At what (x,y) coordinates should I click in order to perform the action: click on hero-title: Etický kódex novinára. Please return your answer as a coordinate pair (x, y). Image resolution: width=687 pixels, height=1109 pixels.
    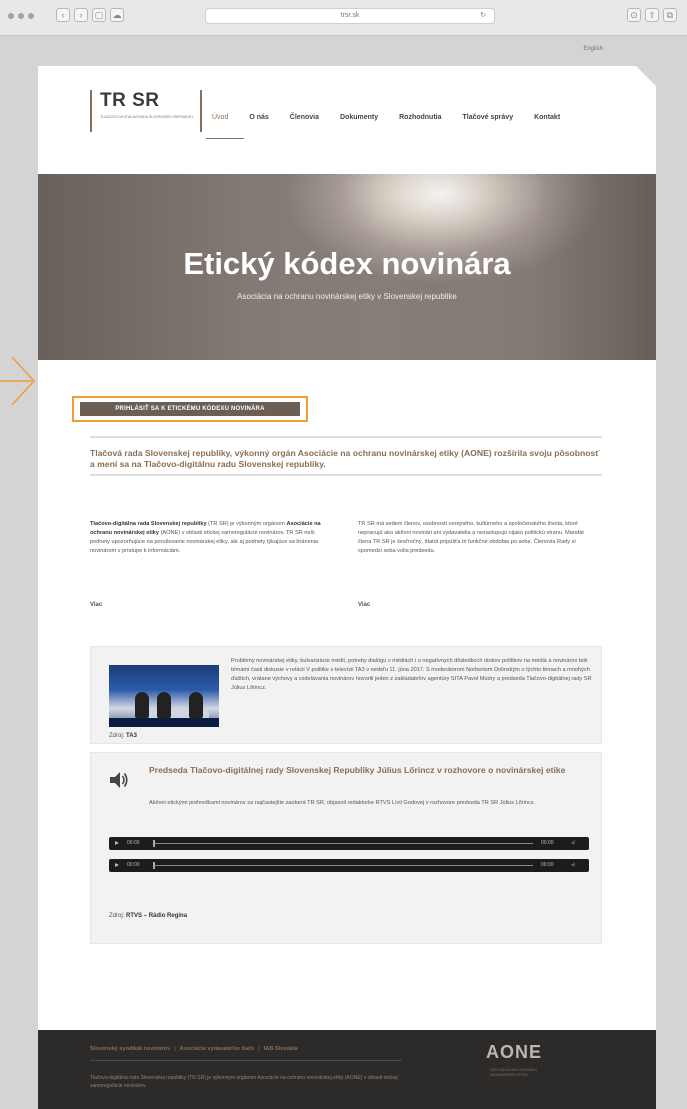
    Looking at the image, I should click on (347, 263).